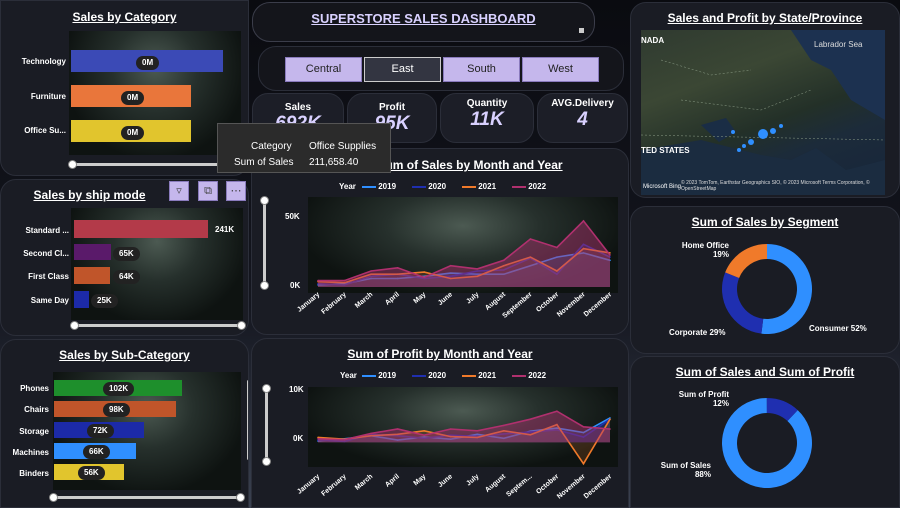 This screenshot has height=508, width=900. Describe the element at coordinates (665, 150) in the screenshot. I see `map-label-states: TED STATES` at that location.